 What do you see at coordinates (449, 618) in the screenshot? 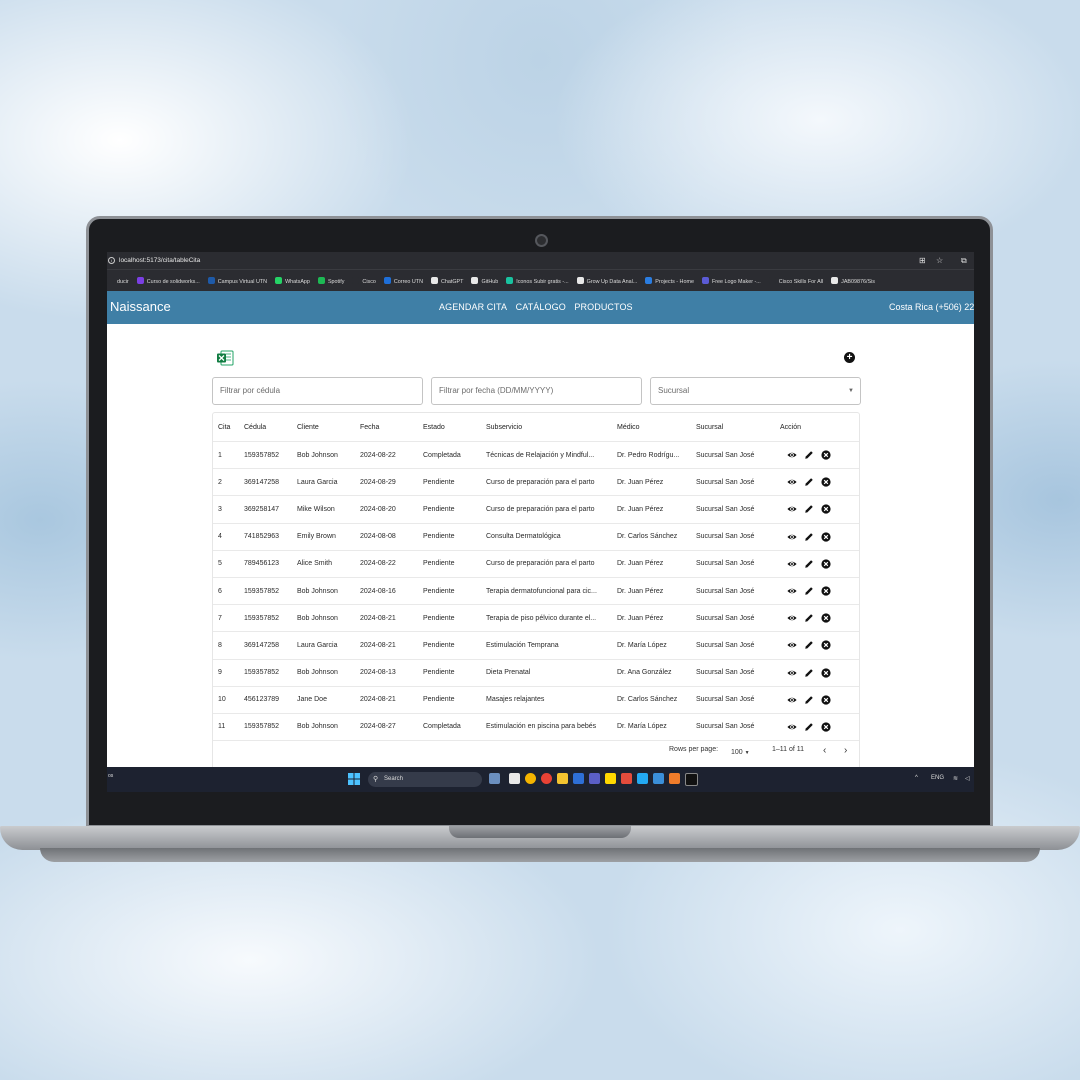
I see `table-cell: Pendiente` at bounding box center [449, 618].